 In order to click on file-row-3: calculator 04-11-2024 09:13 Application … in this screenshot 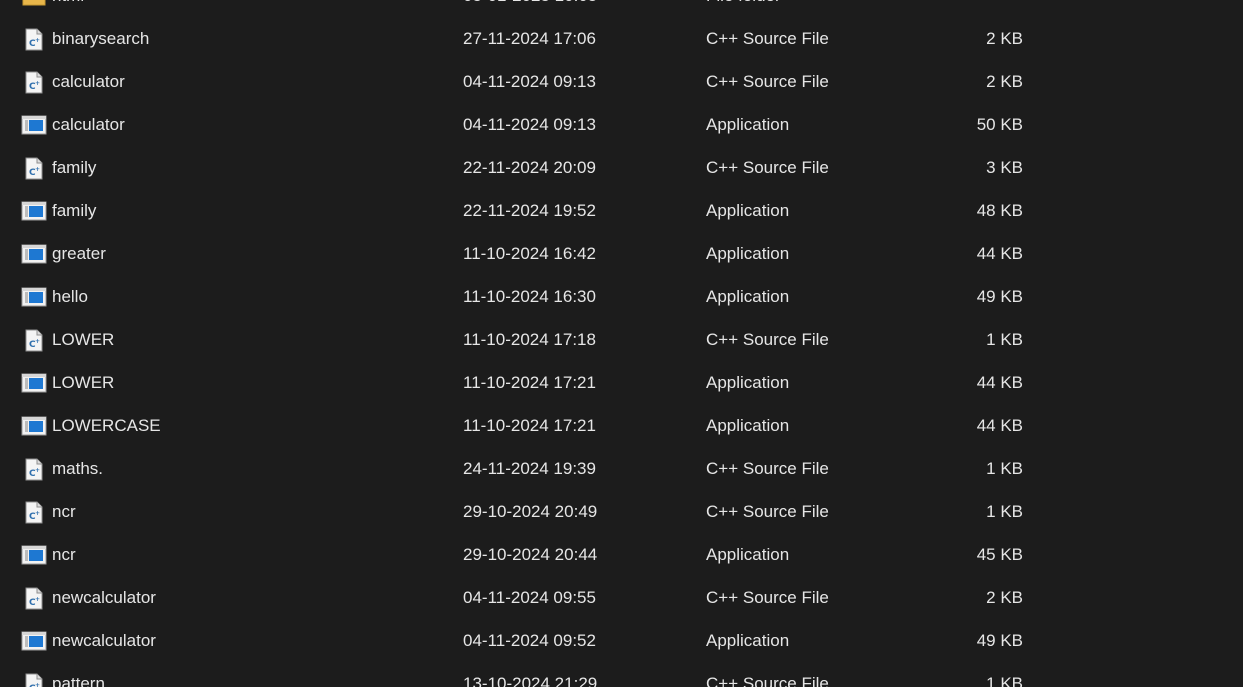, I will do `click(621, 124)`.